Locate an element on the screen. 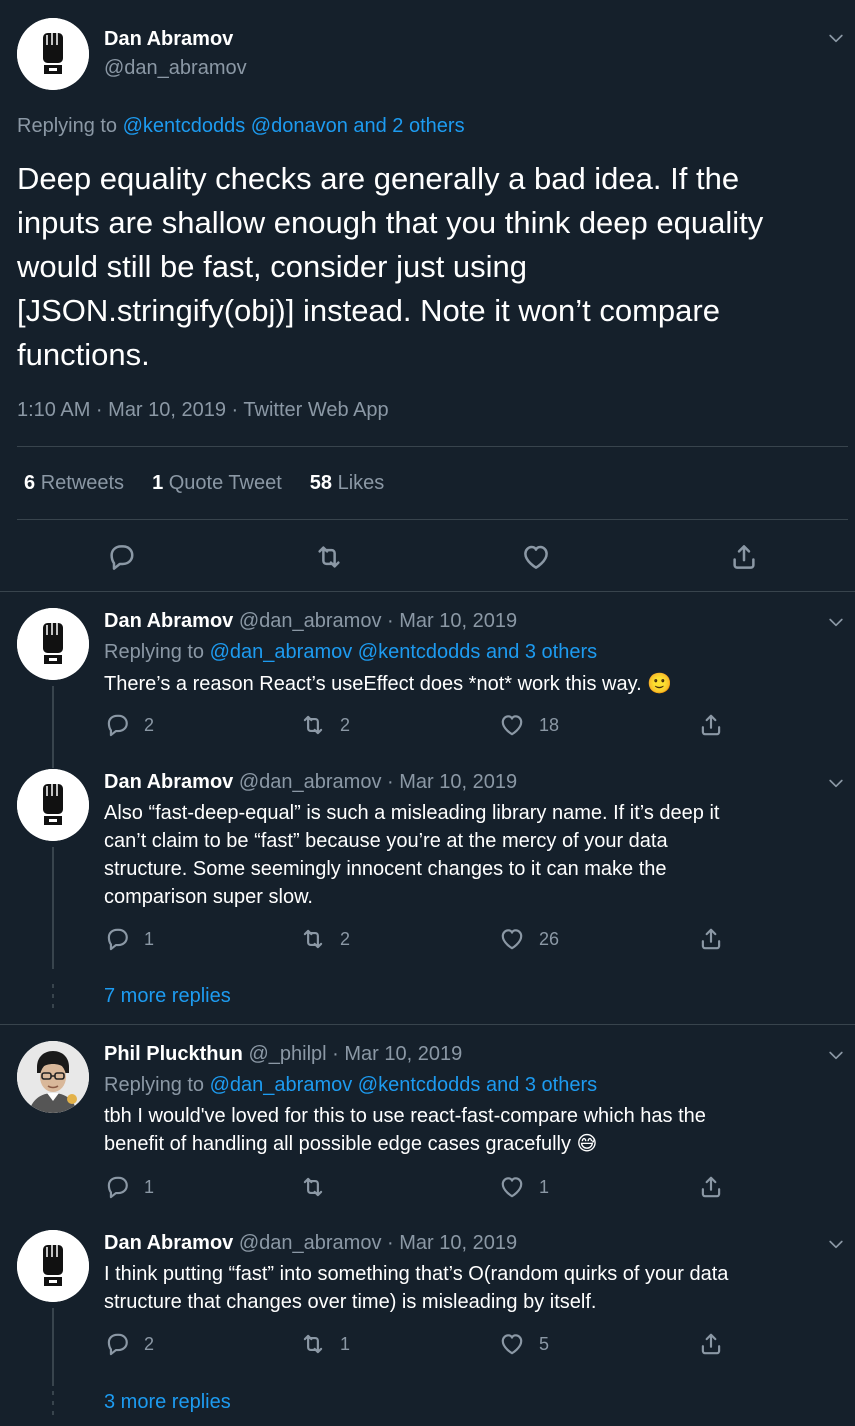  like-action: 5 is located at coordinates (524, 1344).